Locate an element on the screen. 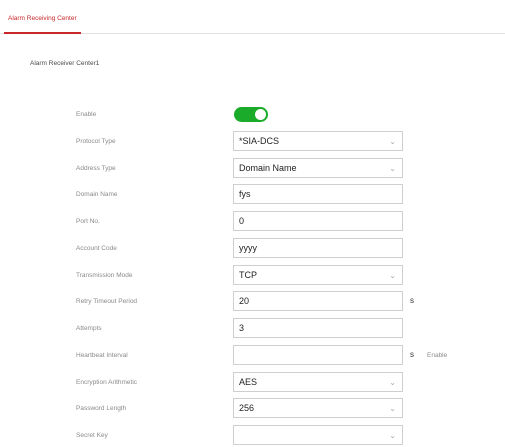  retry-timeout-row: Retry Timeout Period s is located at coordinates (252, 302).